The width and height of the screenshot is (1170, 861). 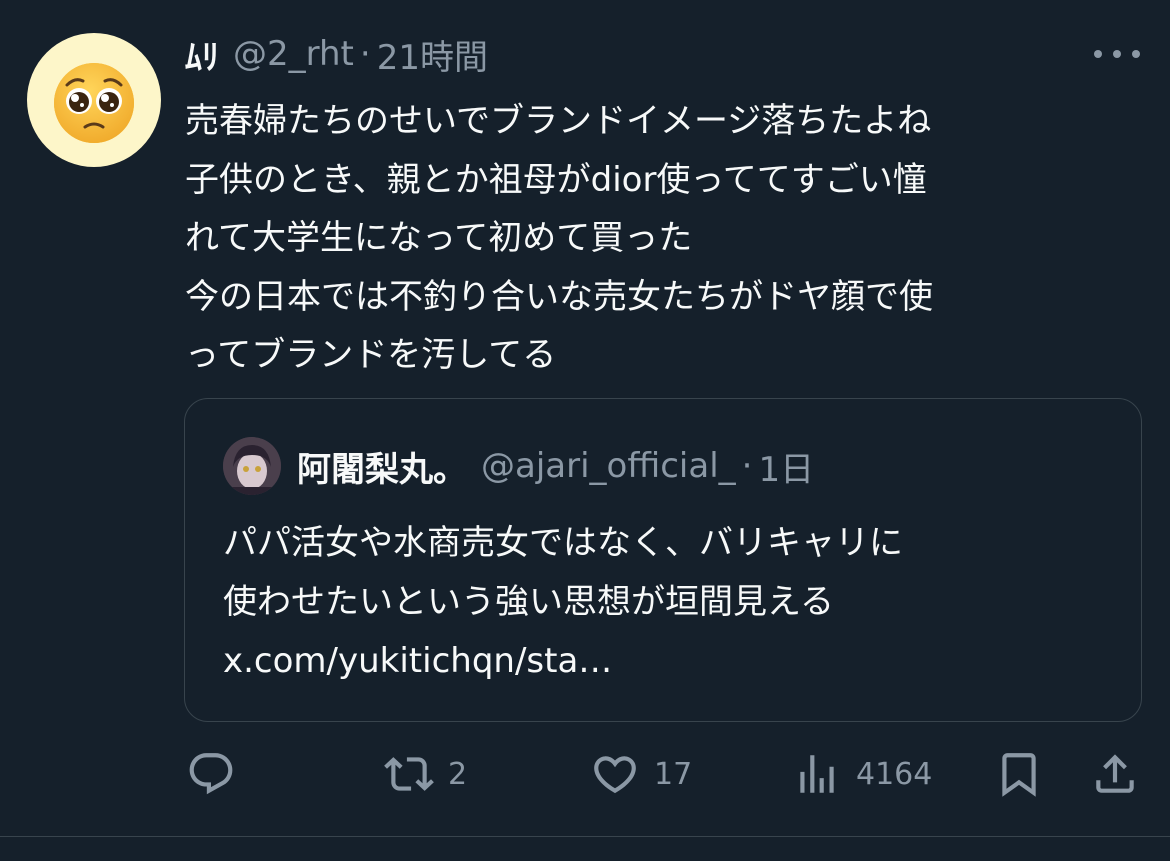 I want to click on tweet-text-line: れて大学生になって初めて買った, so click(x=439, y=238).